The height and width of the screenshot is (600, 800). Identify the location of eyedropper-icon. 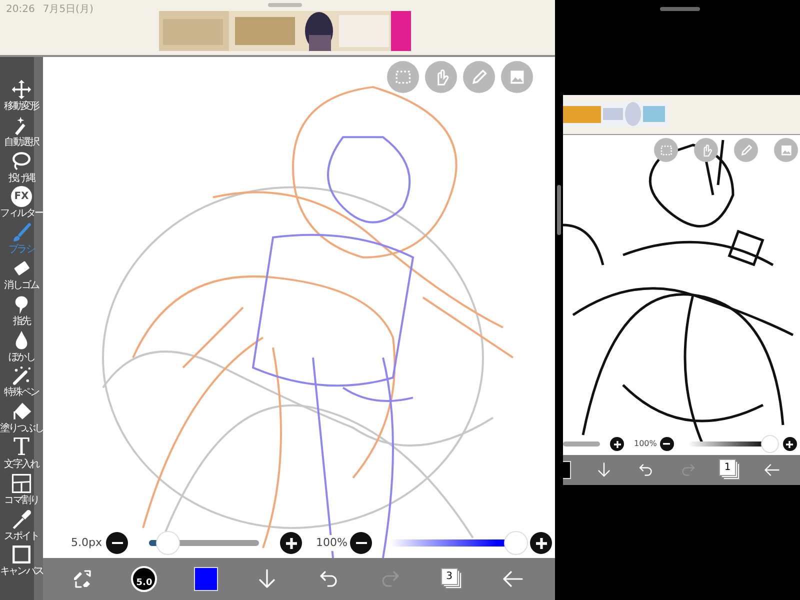
(21, 519).